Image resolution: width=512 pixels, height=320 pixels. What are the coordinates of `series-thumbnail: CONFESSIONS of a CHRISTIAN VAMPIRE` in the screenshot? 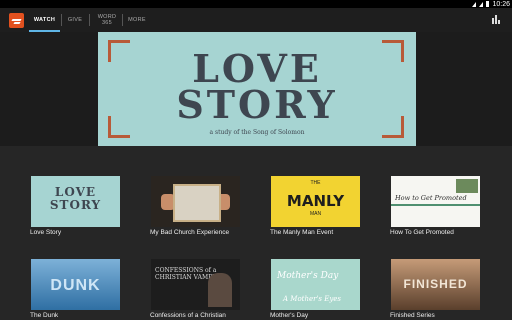 It's located at (195, 284).